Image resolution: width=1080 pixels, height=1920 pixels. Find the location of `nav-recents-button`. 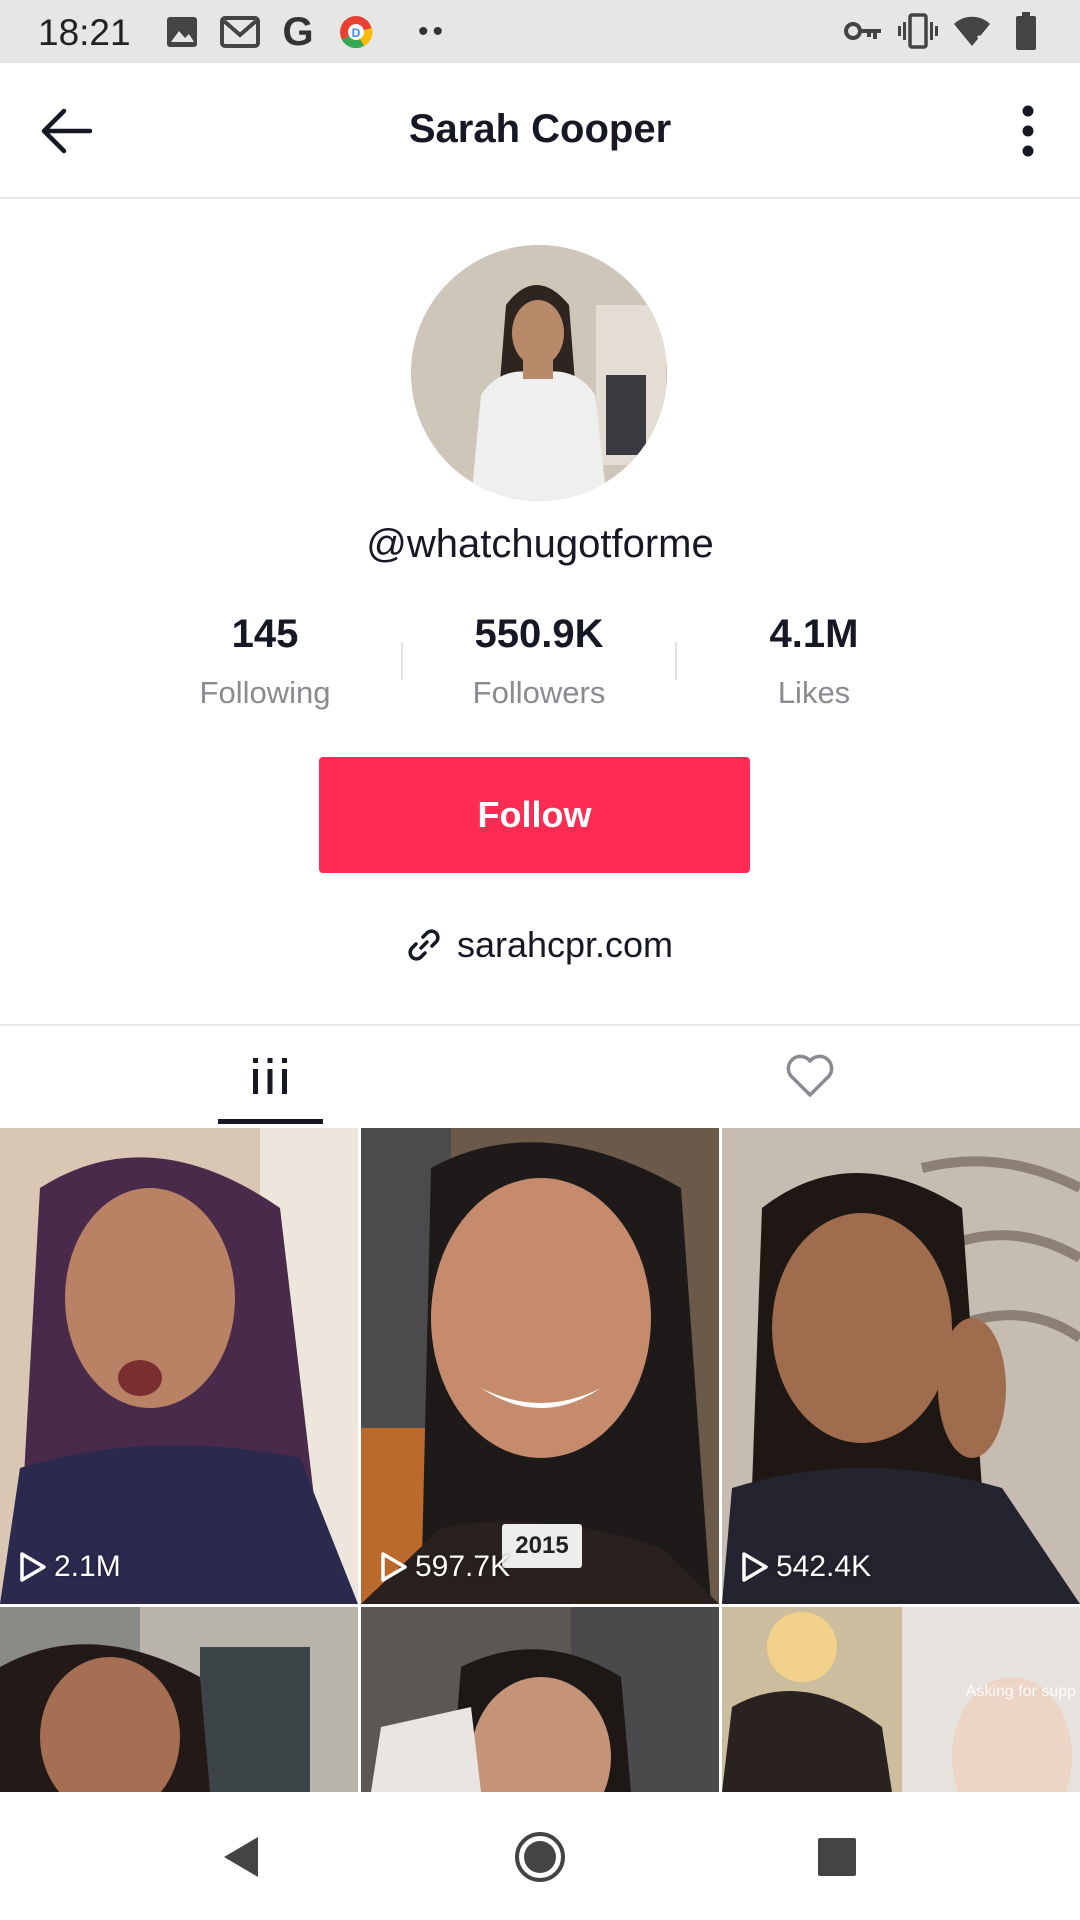

nav-recents-button is located at coordinates (837, 1857).